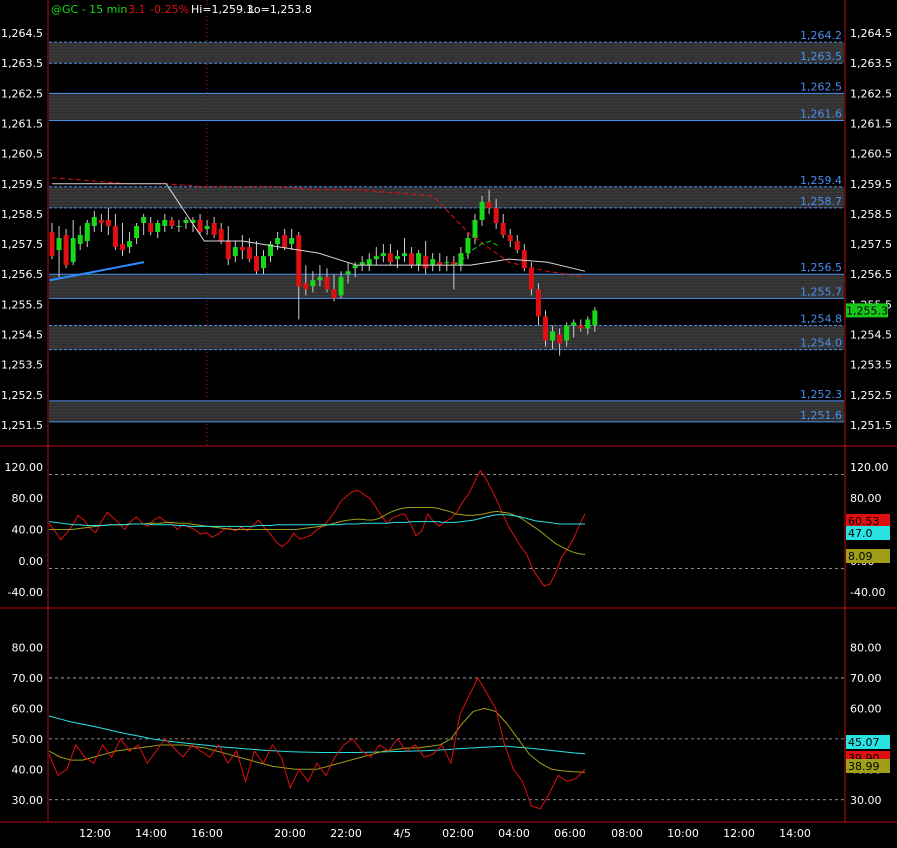 This screenshot has height=848, width=897. I want to click on level-label: 1,256.5, so click(821, 267).